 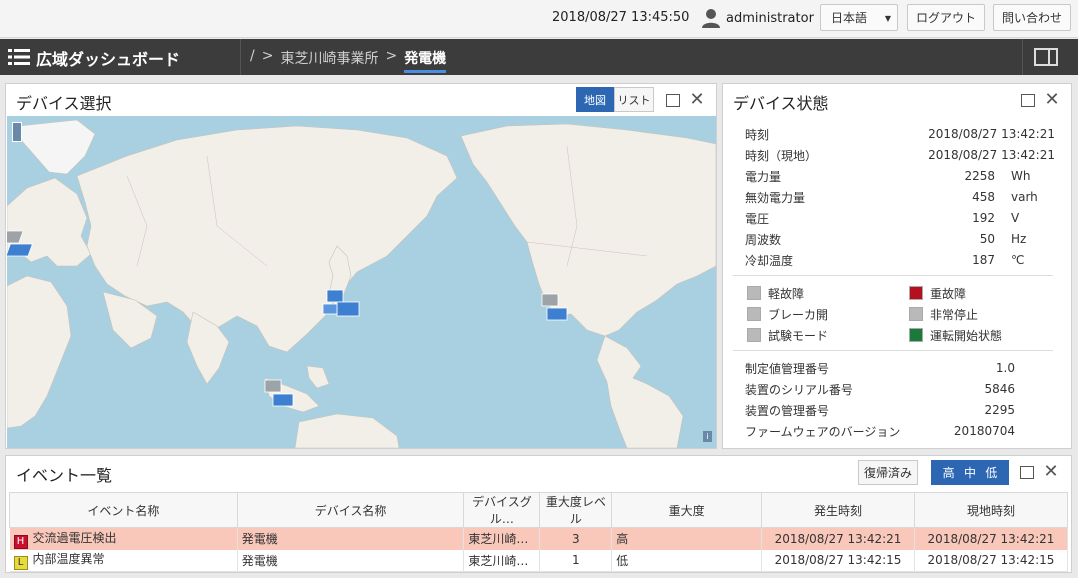 I want to click on logout-button: ログアウト, so click(x=946, y=17).